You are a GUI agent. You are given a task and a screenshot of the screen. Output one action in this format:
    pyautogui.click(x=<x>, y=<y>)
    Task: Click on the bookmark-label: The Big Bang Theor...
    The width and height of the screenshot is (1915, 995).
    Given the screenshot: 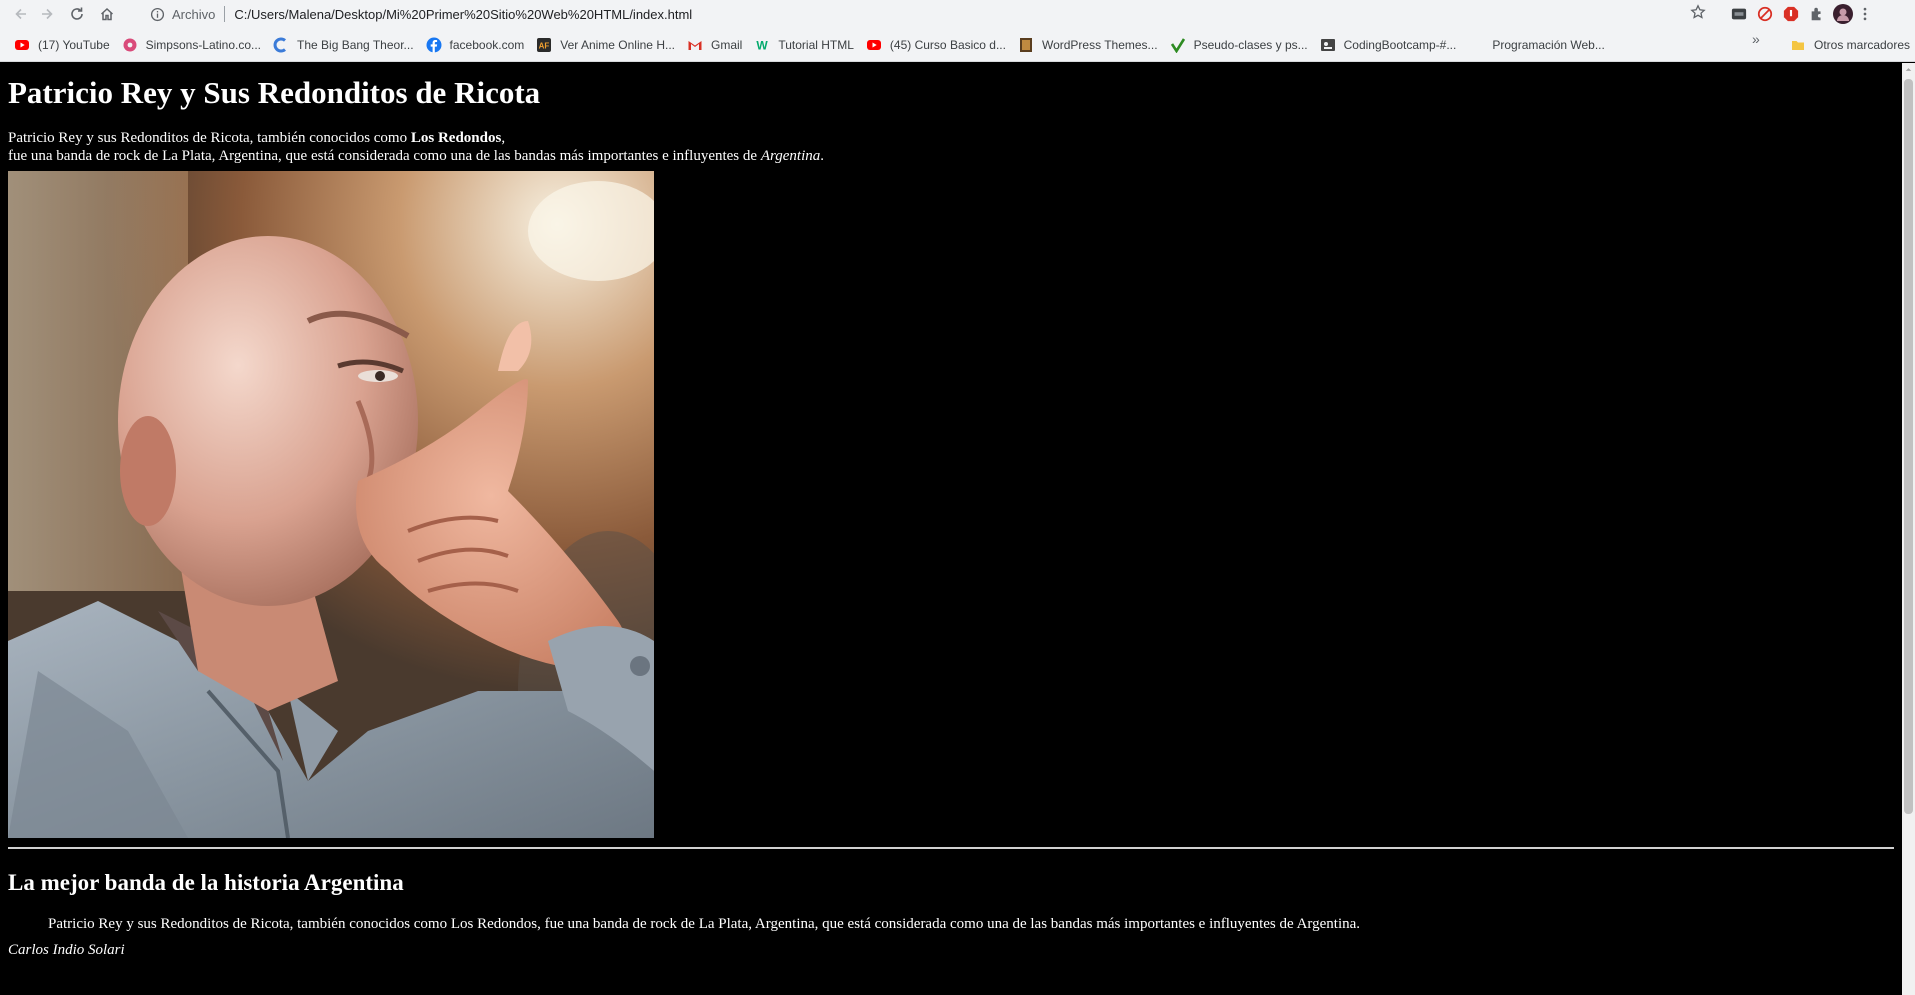 What is the action you would take?
    pyautogui.click(x=355, y=44)
    